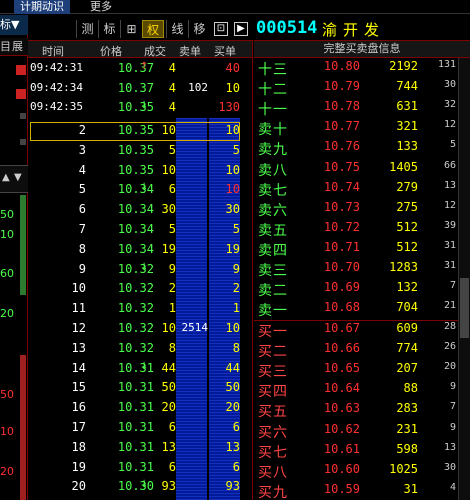 The height and width of the screenshot is (500, 470). I want to click on bid-row: 买四 10.64 88 9, so click(362, 390).